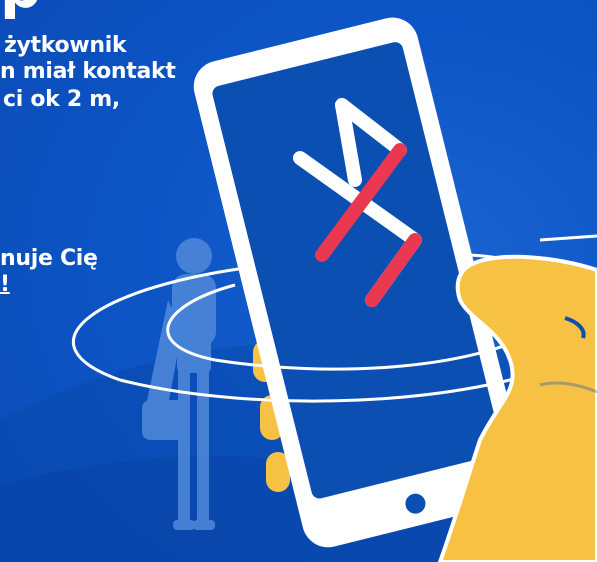 The image size is (597, 562). What do you see at coordinates (21, 8) in the screenshot?
I see `headline-fragment: р` at bounding box center [21, 8].